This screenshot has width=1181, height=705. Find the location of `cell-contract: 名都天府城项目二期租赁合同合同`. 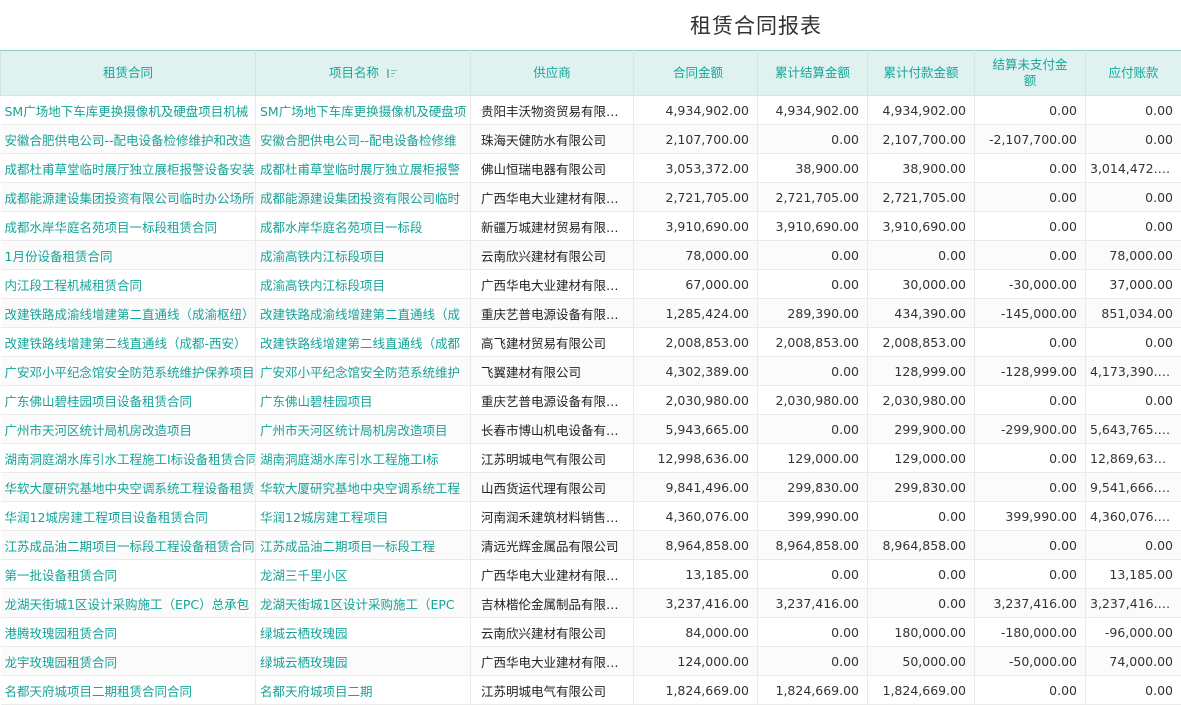

cell-contract: 名都天府城项目二期租赁合同合同 is located at coordinates (128, 690).